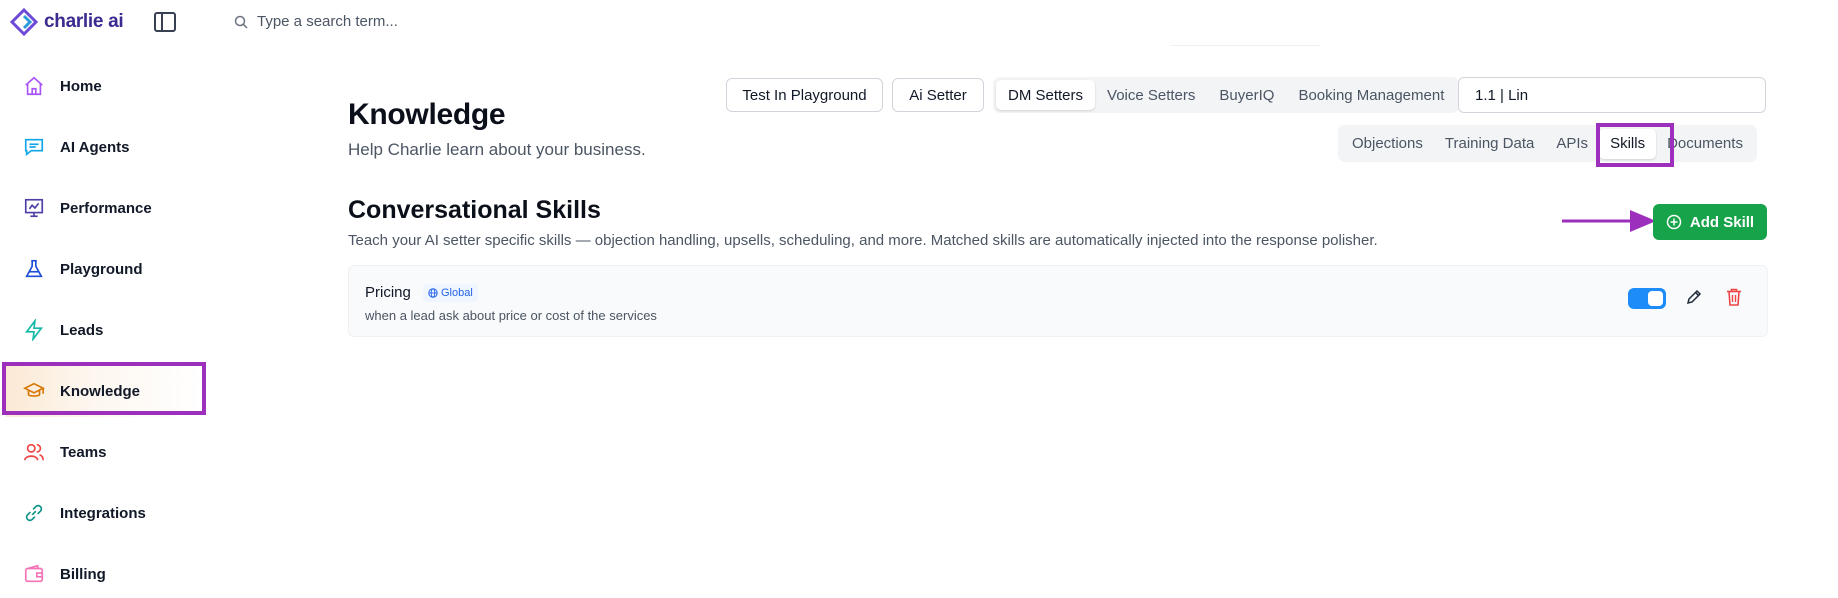  What do you see at coordinates (1609, 221) in the screenshot?
I see `annotation-arrow-icon` at bounding box center [1609, 221].